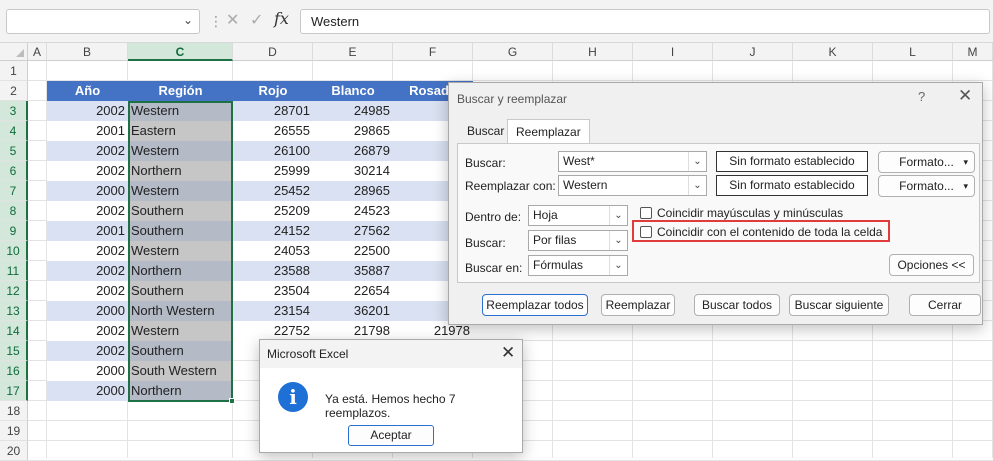 The height and width of the screenshot is (461, 993). Describe the element at coordinates (913, 52) in the screenshot. I see `column-header-l: L` at that location.